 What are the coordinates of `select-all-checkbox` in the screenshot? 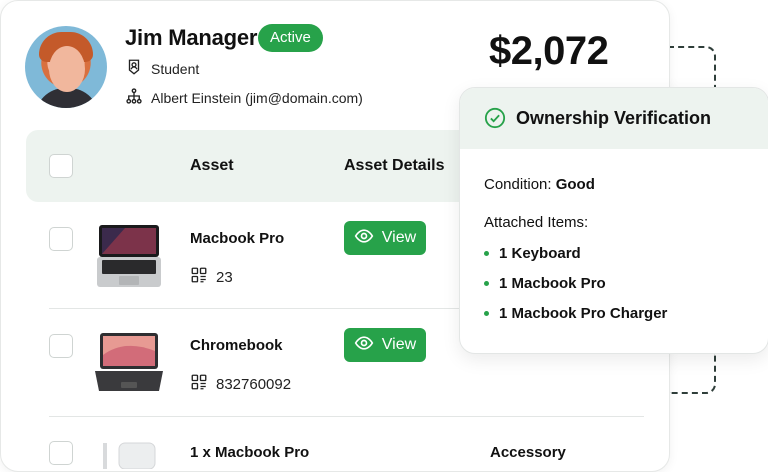 It's located at (61, 166).